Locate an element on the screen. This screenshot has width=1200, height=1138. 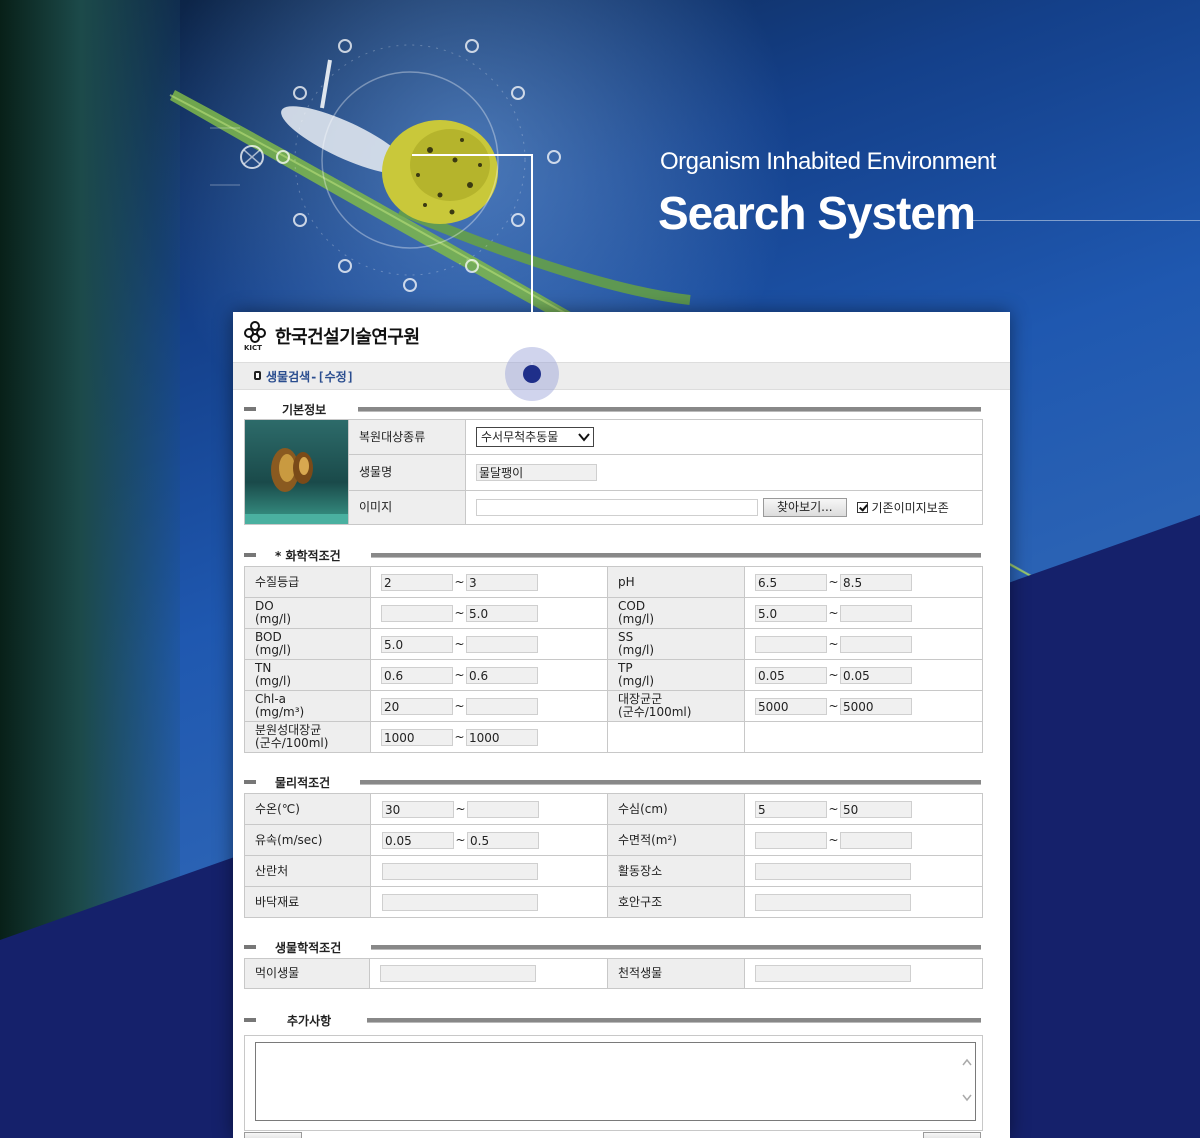
phys-label-left: 바닥재료 is located at coordinates (307, 902).